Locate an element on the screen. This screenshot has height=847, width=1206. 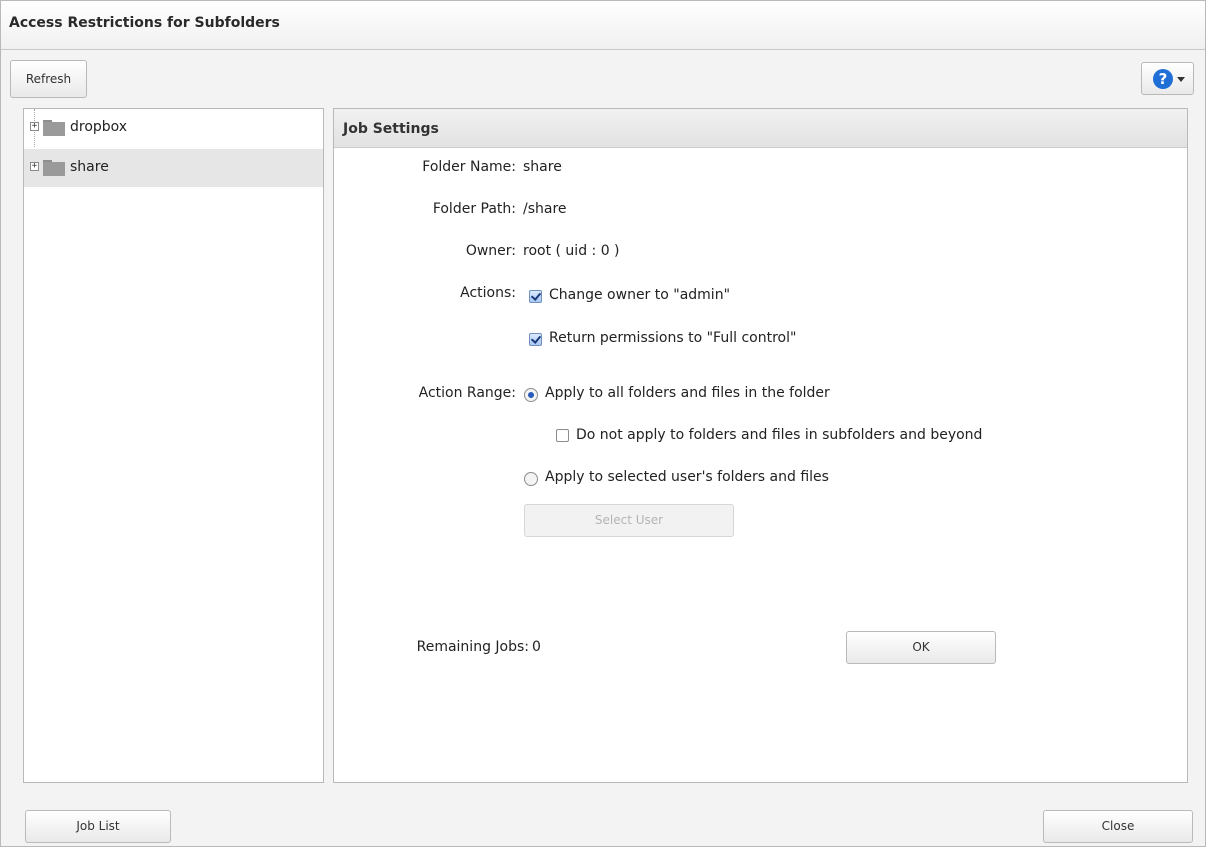
tree-item-label: share is located at coordinates (89, 167).